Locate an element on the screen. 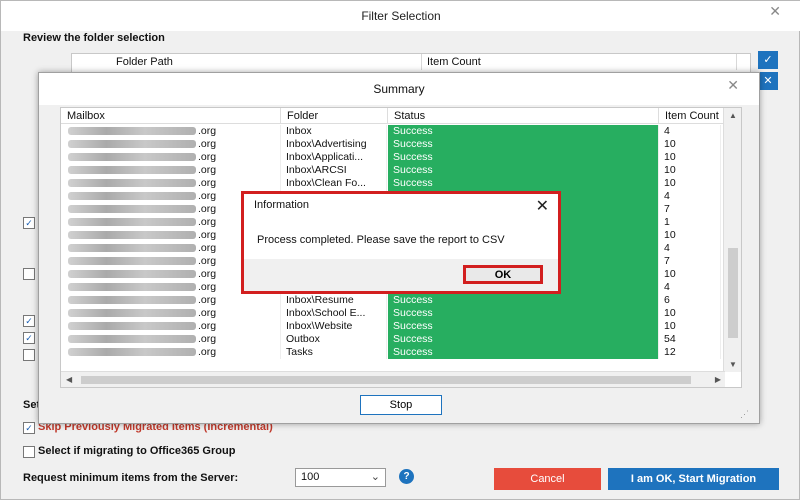 This screenshot has height=500, width=800. option-checkbox-1: ✓ is located at coordinates (29, 223).